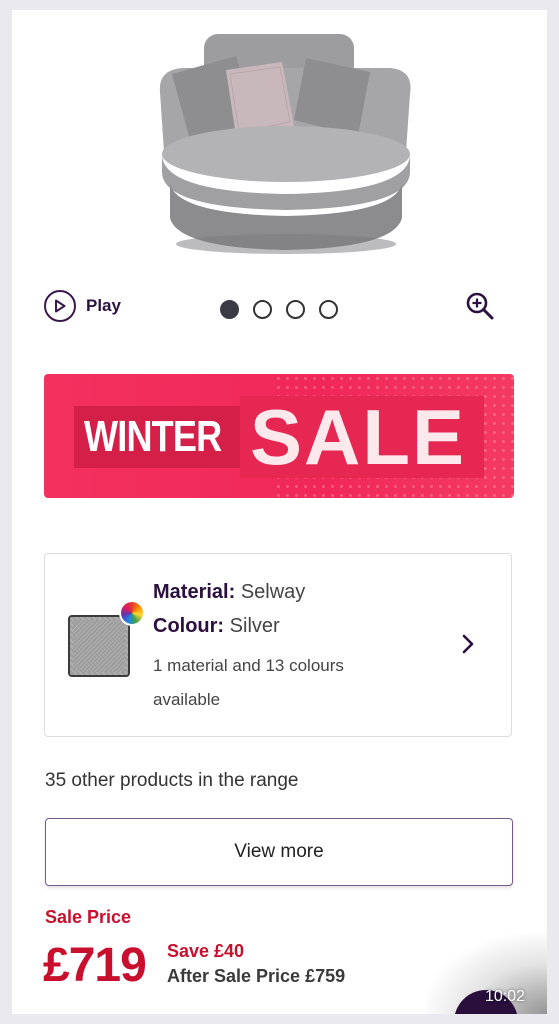 The height and width of the screenshot is (1024, 559). I want to click on after-sale-price: After Sale Price £759, so click(256, 976).